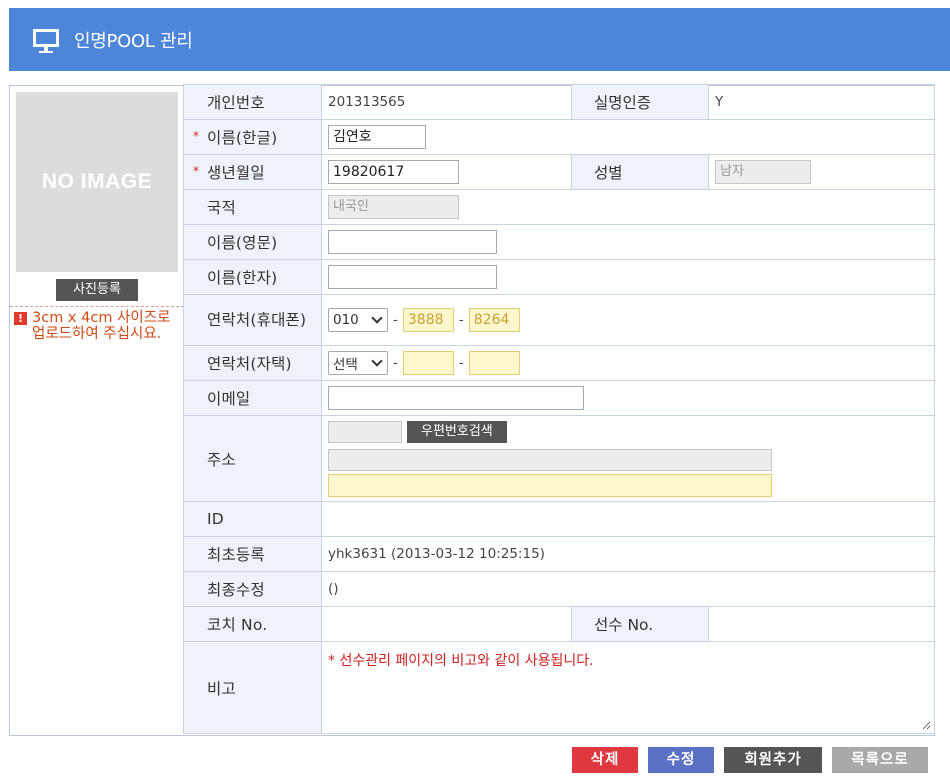 This screenshot has height=781, width=950. What do you see at coordinates (559, 207) in the screenshot?
I see `row-nationality: 국적 내국인` at bounding box center [559, 207].